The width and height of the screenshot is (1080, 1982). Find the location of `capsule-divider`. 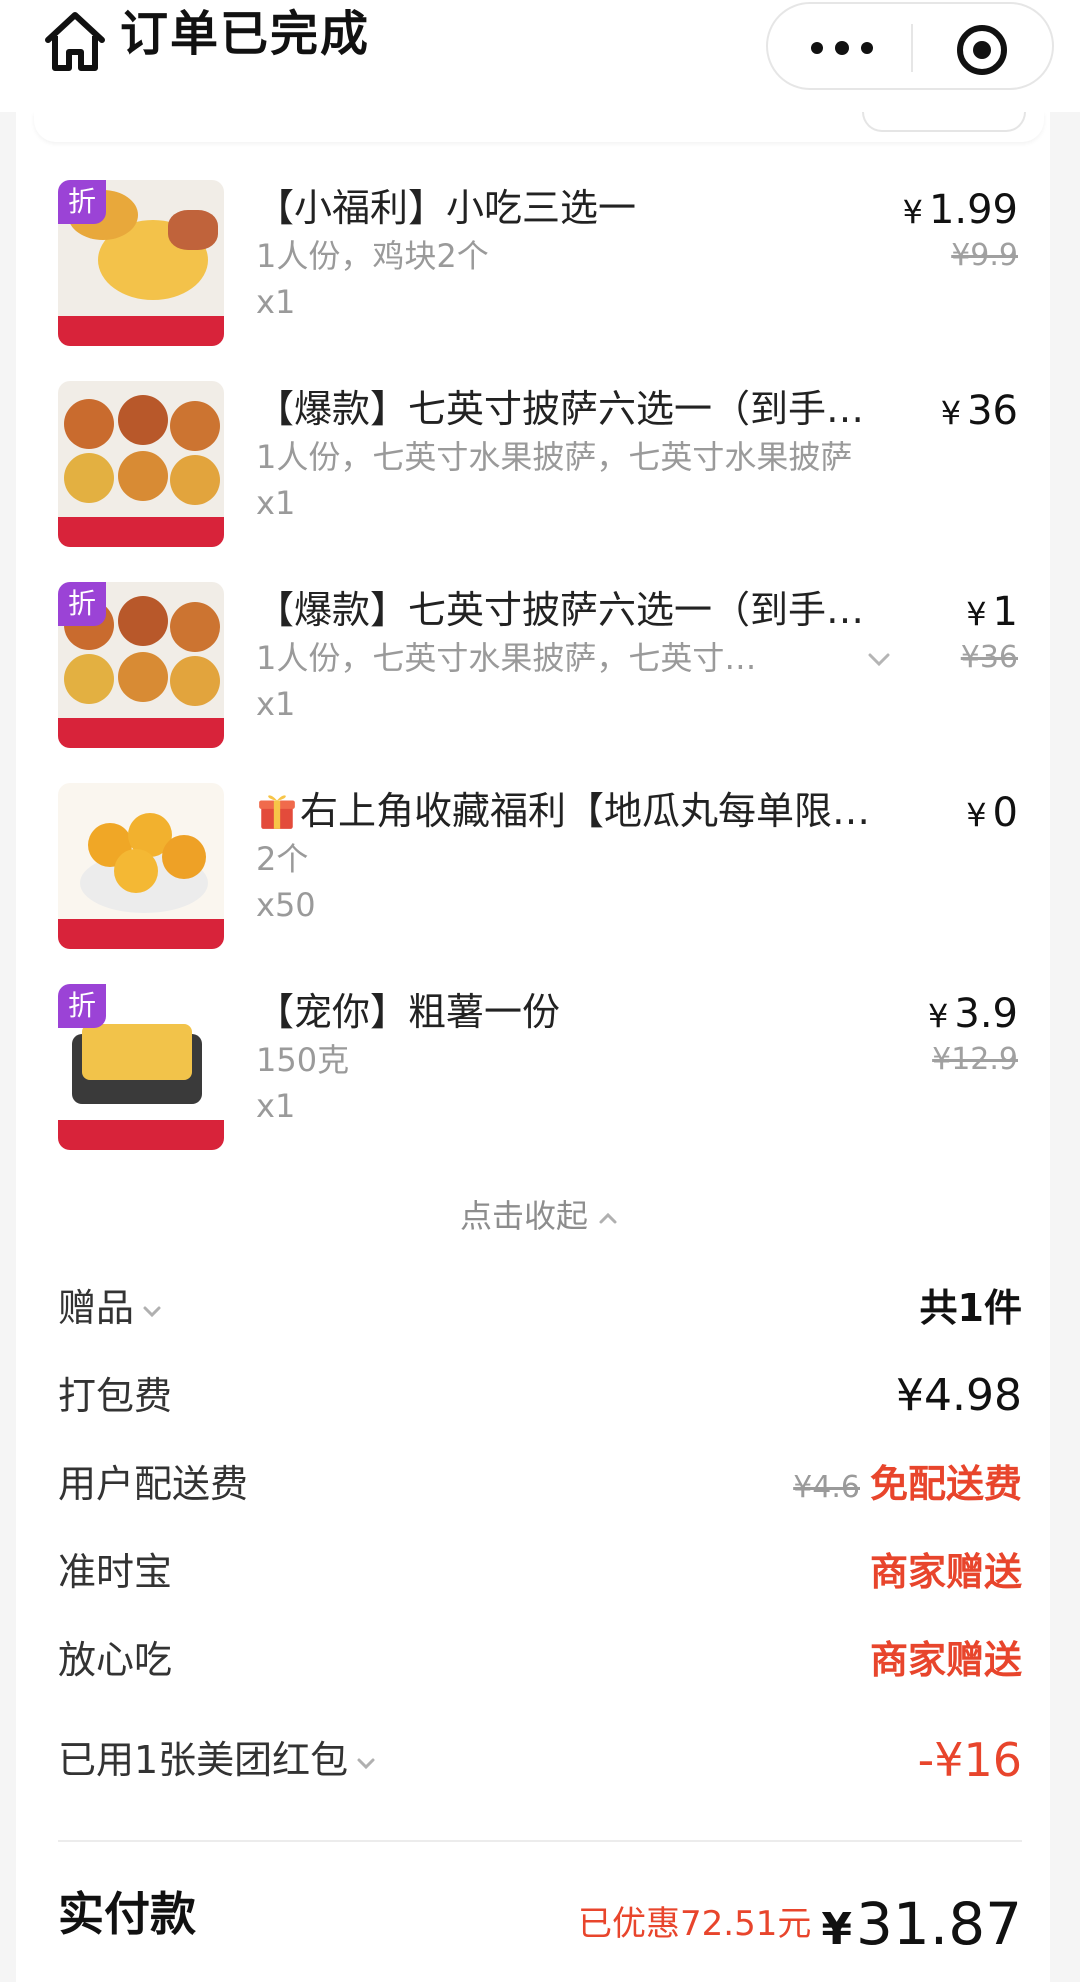

capsule-divider is located at coordinates (912, 48).